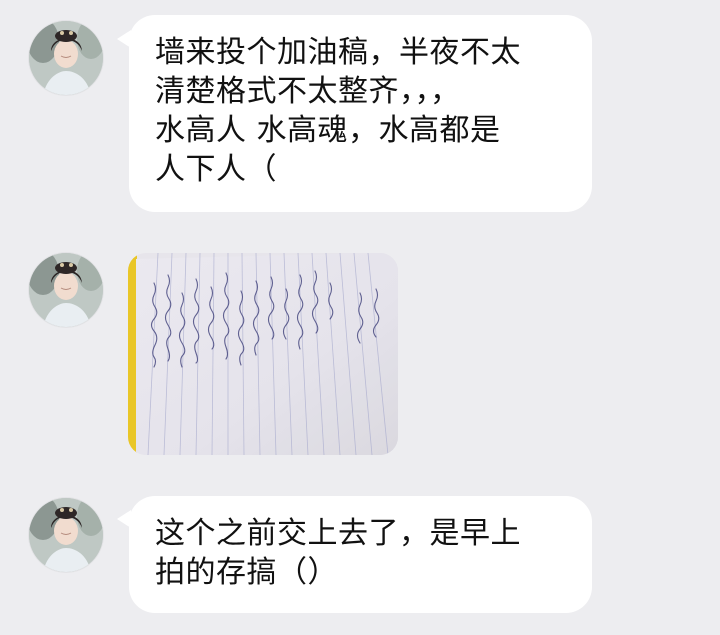 Image resolution: width=720 pixels, height=635 pixels. I want to click on image-message-notebook-photo, so click(263, 354).